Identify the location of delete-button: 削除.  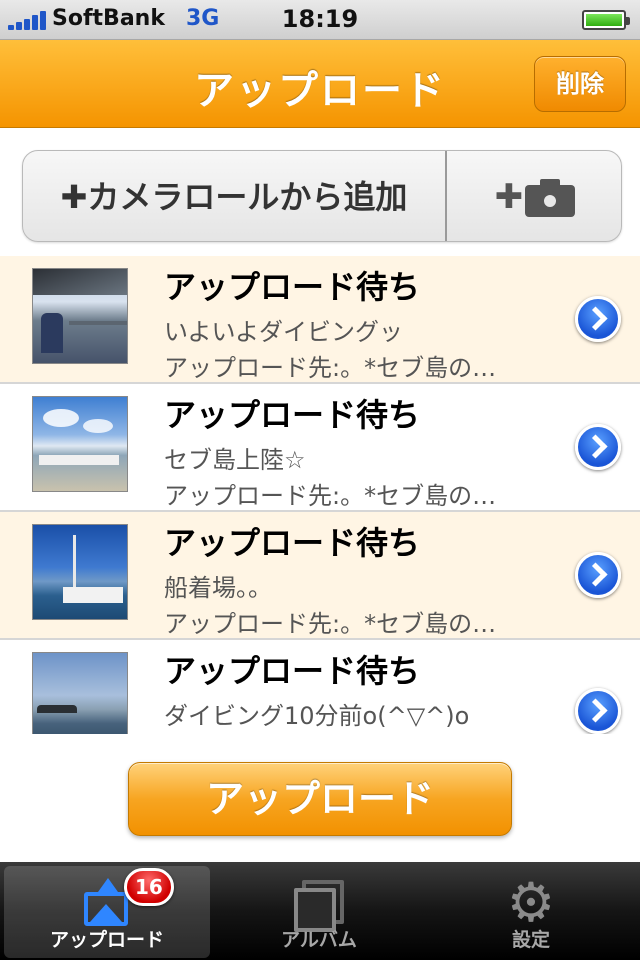
(580, 84).